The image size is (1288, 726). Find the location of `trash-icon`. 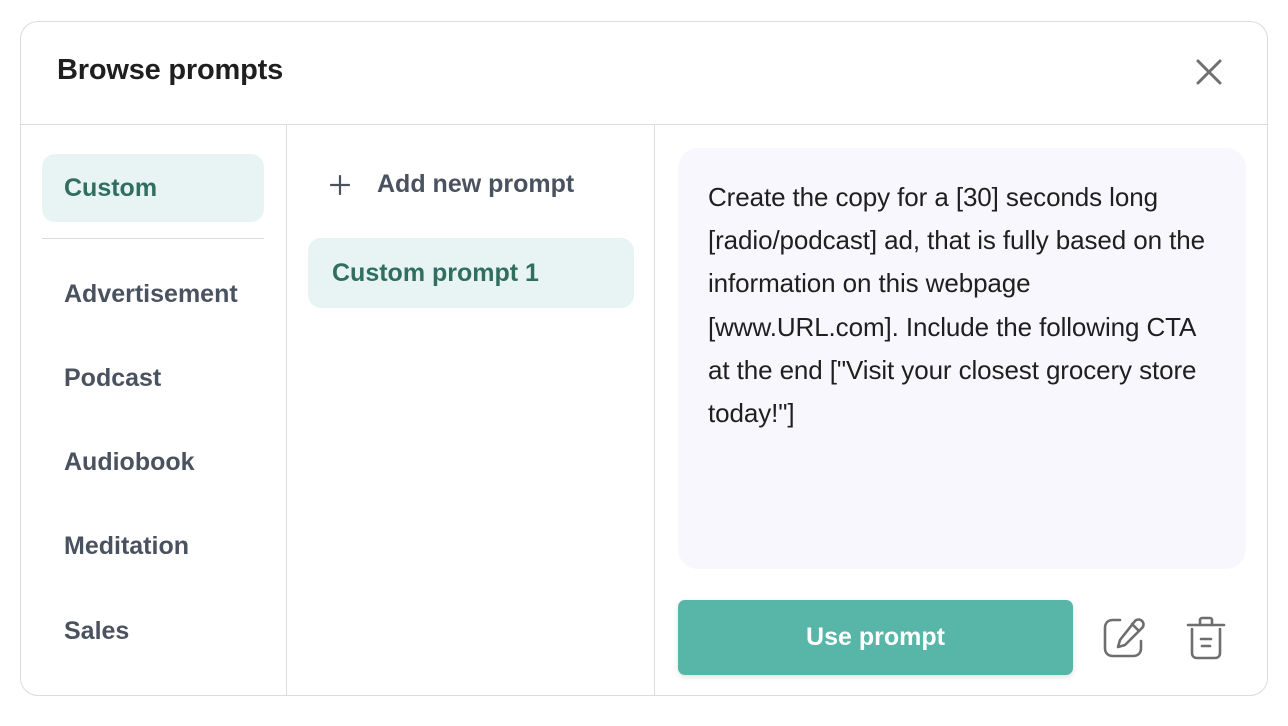

trash-icon is located at coordinates (1206, 638).